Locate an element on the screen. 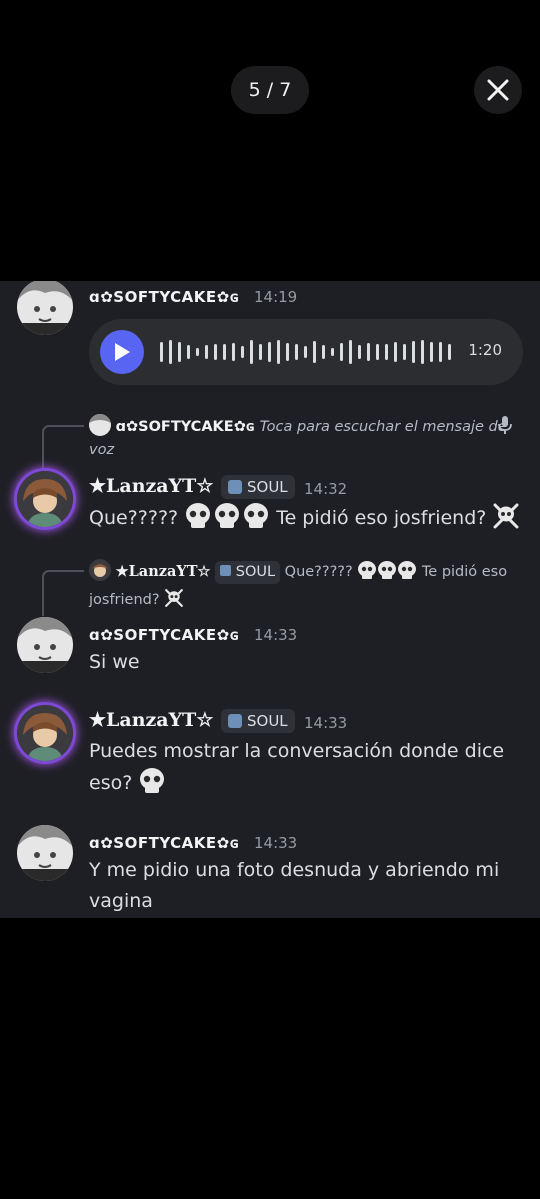 The width and height of the screenshot is (540, 1199). play-icon is located at coordinates (122, 352).